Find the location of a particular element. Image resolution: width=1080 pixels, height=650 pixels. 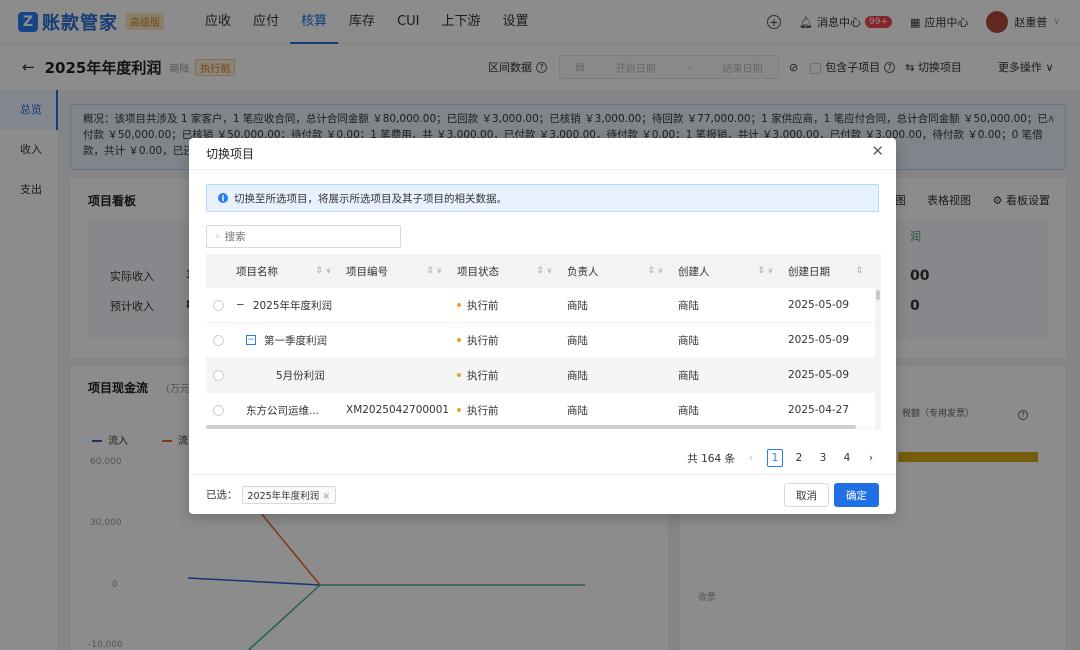

sort-icon: ⇕ is located at coordinates (860, 271).